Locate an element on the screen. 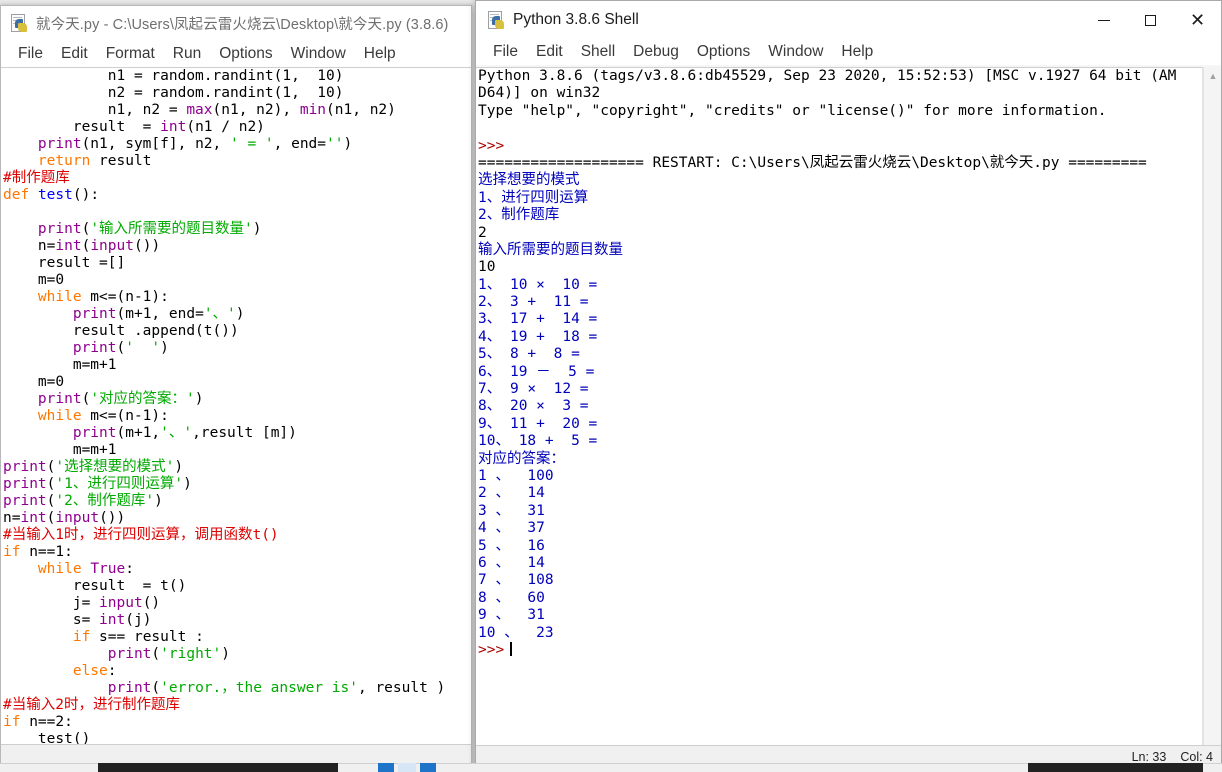 The image size is (1222, 772). shell-output-line: 4 、 37 is located at coordinates (511, 528).